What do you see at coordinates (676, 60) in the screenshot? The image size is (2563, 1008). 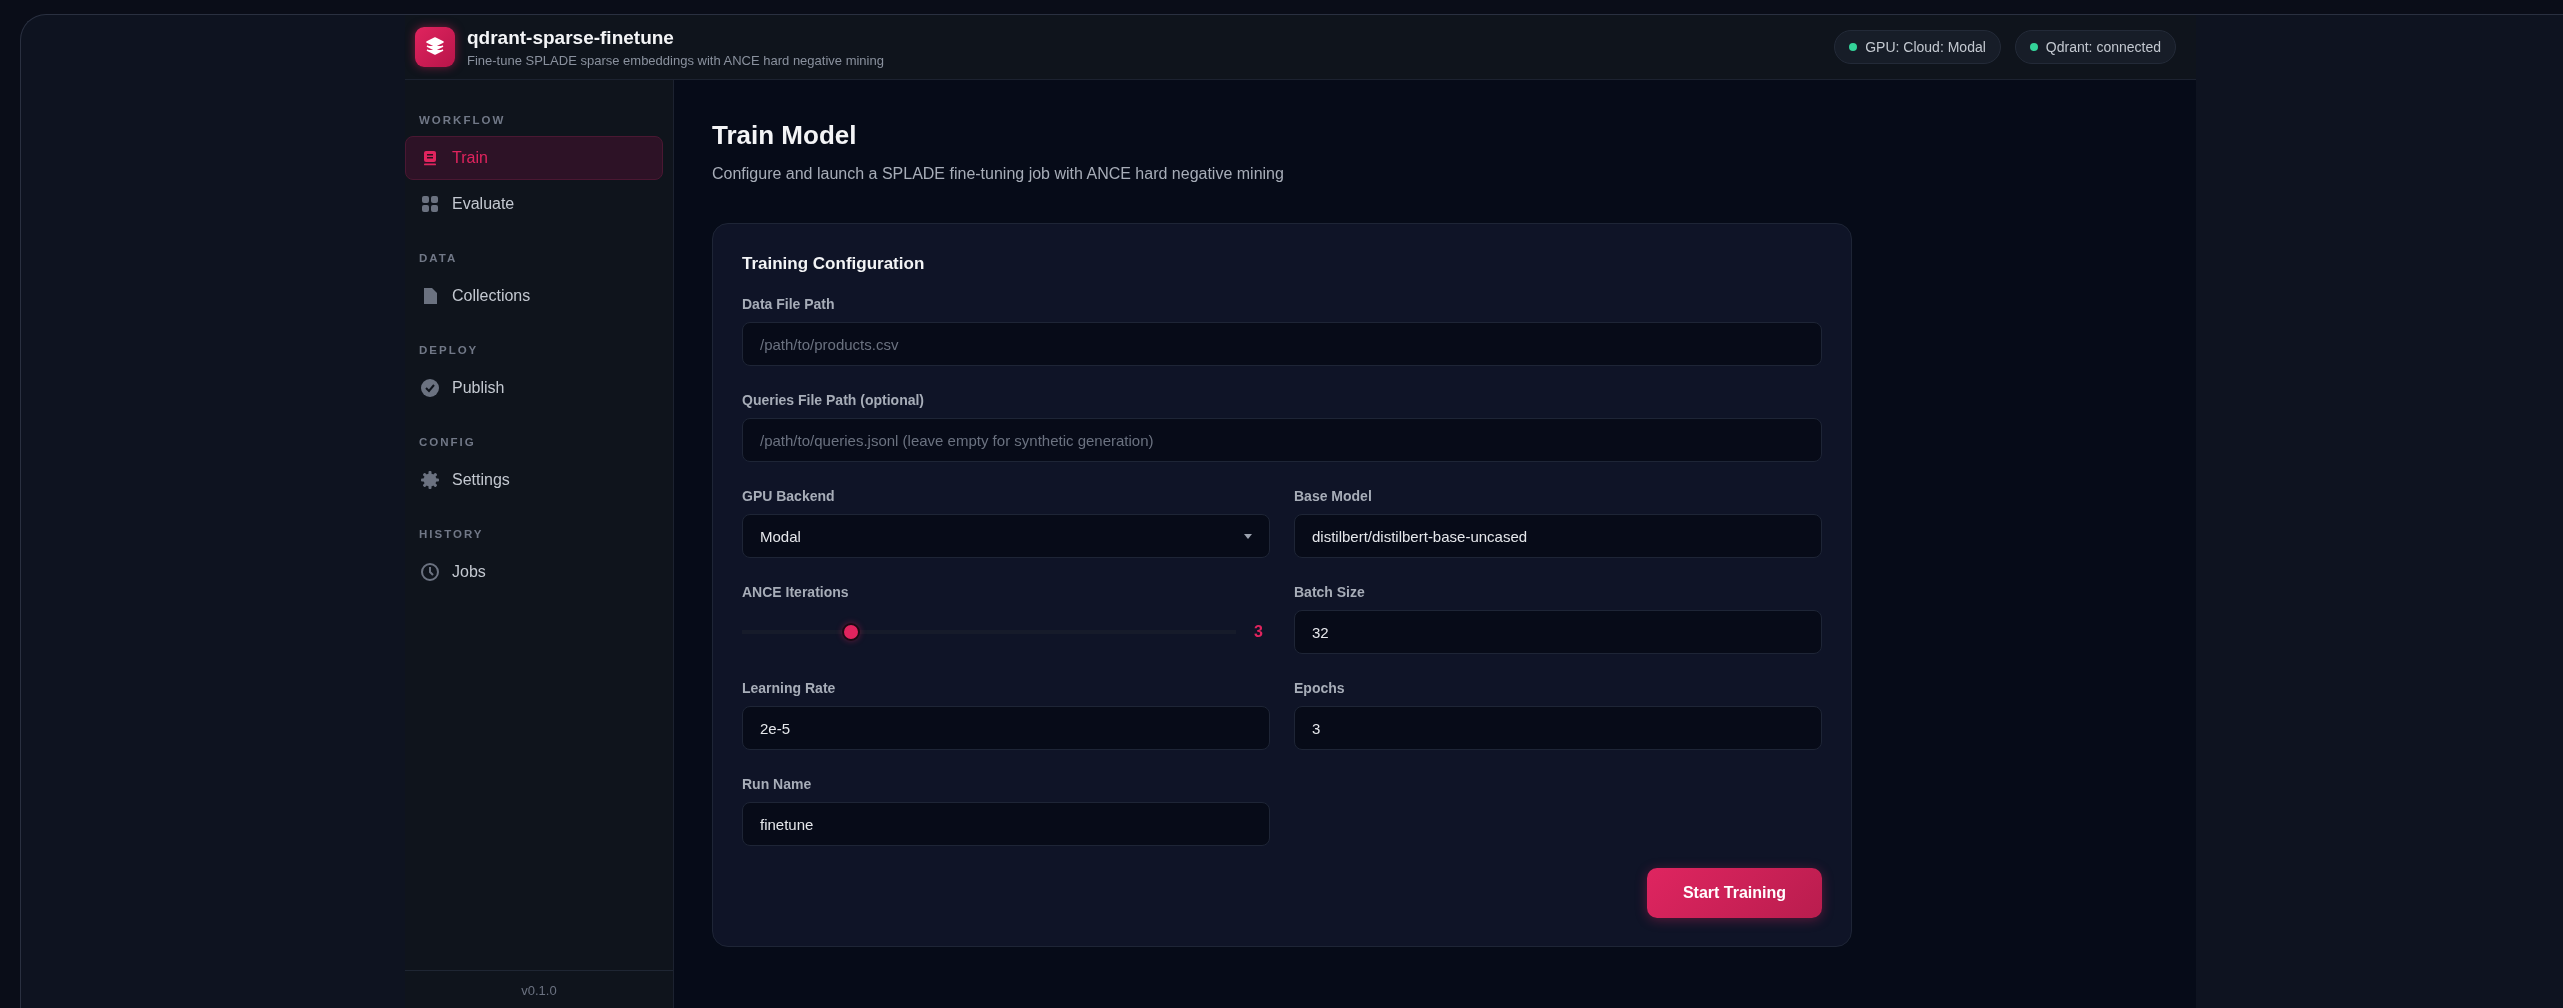 I see `app-subtitle: Fine-tune SPLADE sparse embeddings with ANCE hard negative mining` at bounding box center [676, 60].